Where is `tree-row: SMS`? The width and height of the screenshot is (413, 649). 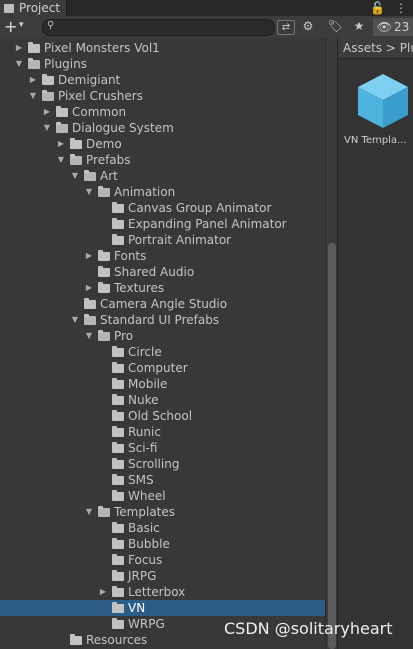
tree-row: SMS is located at coordinates (162, 480).